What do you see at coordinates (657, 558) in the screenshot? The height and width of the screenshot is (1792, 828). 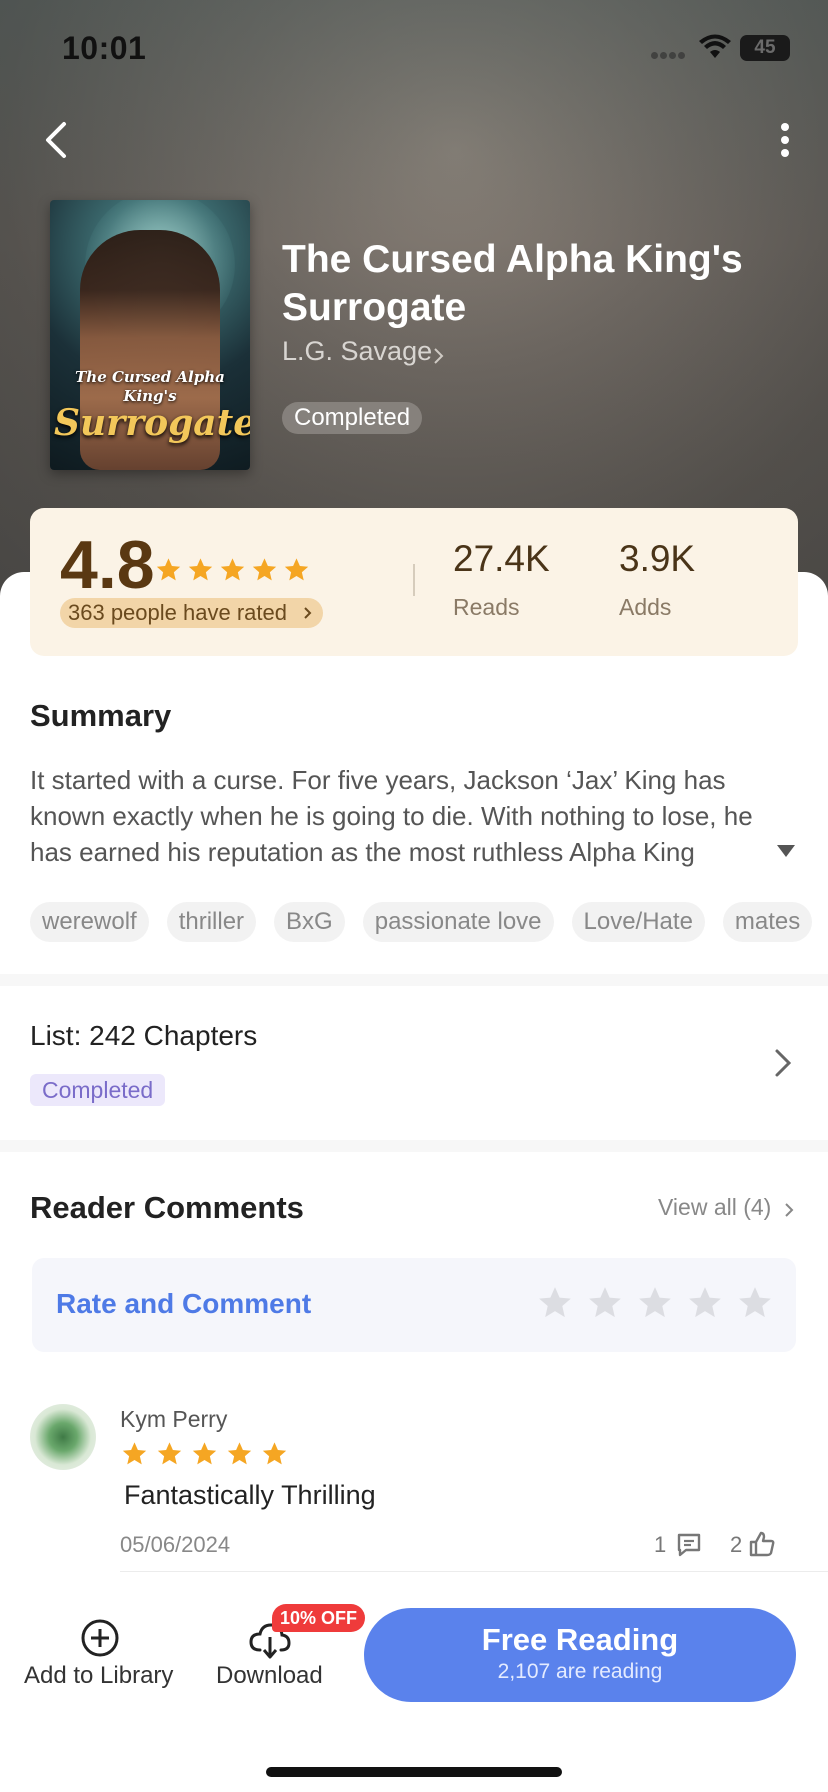 I see `adds-value: 3.9K` at bounding box center [657, 558].